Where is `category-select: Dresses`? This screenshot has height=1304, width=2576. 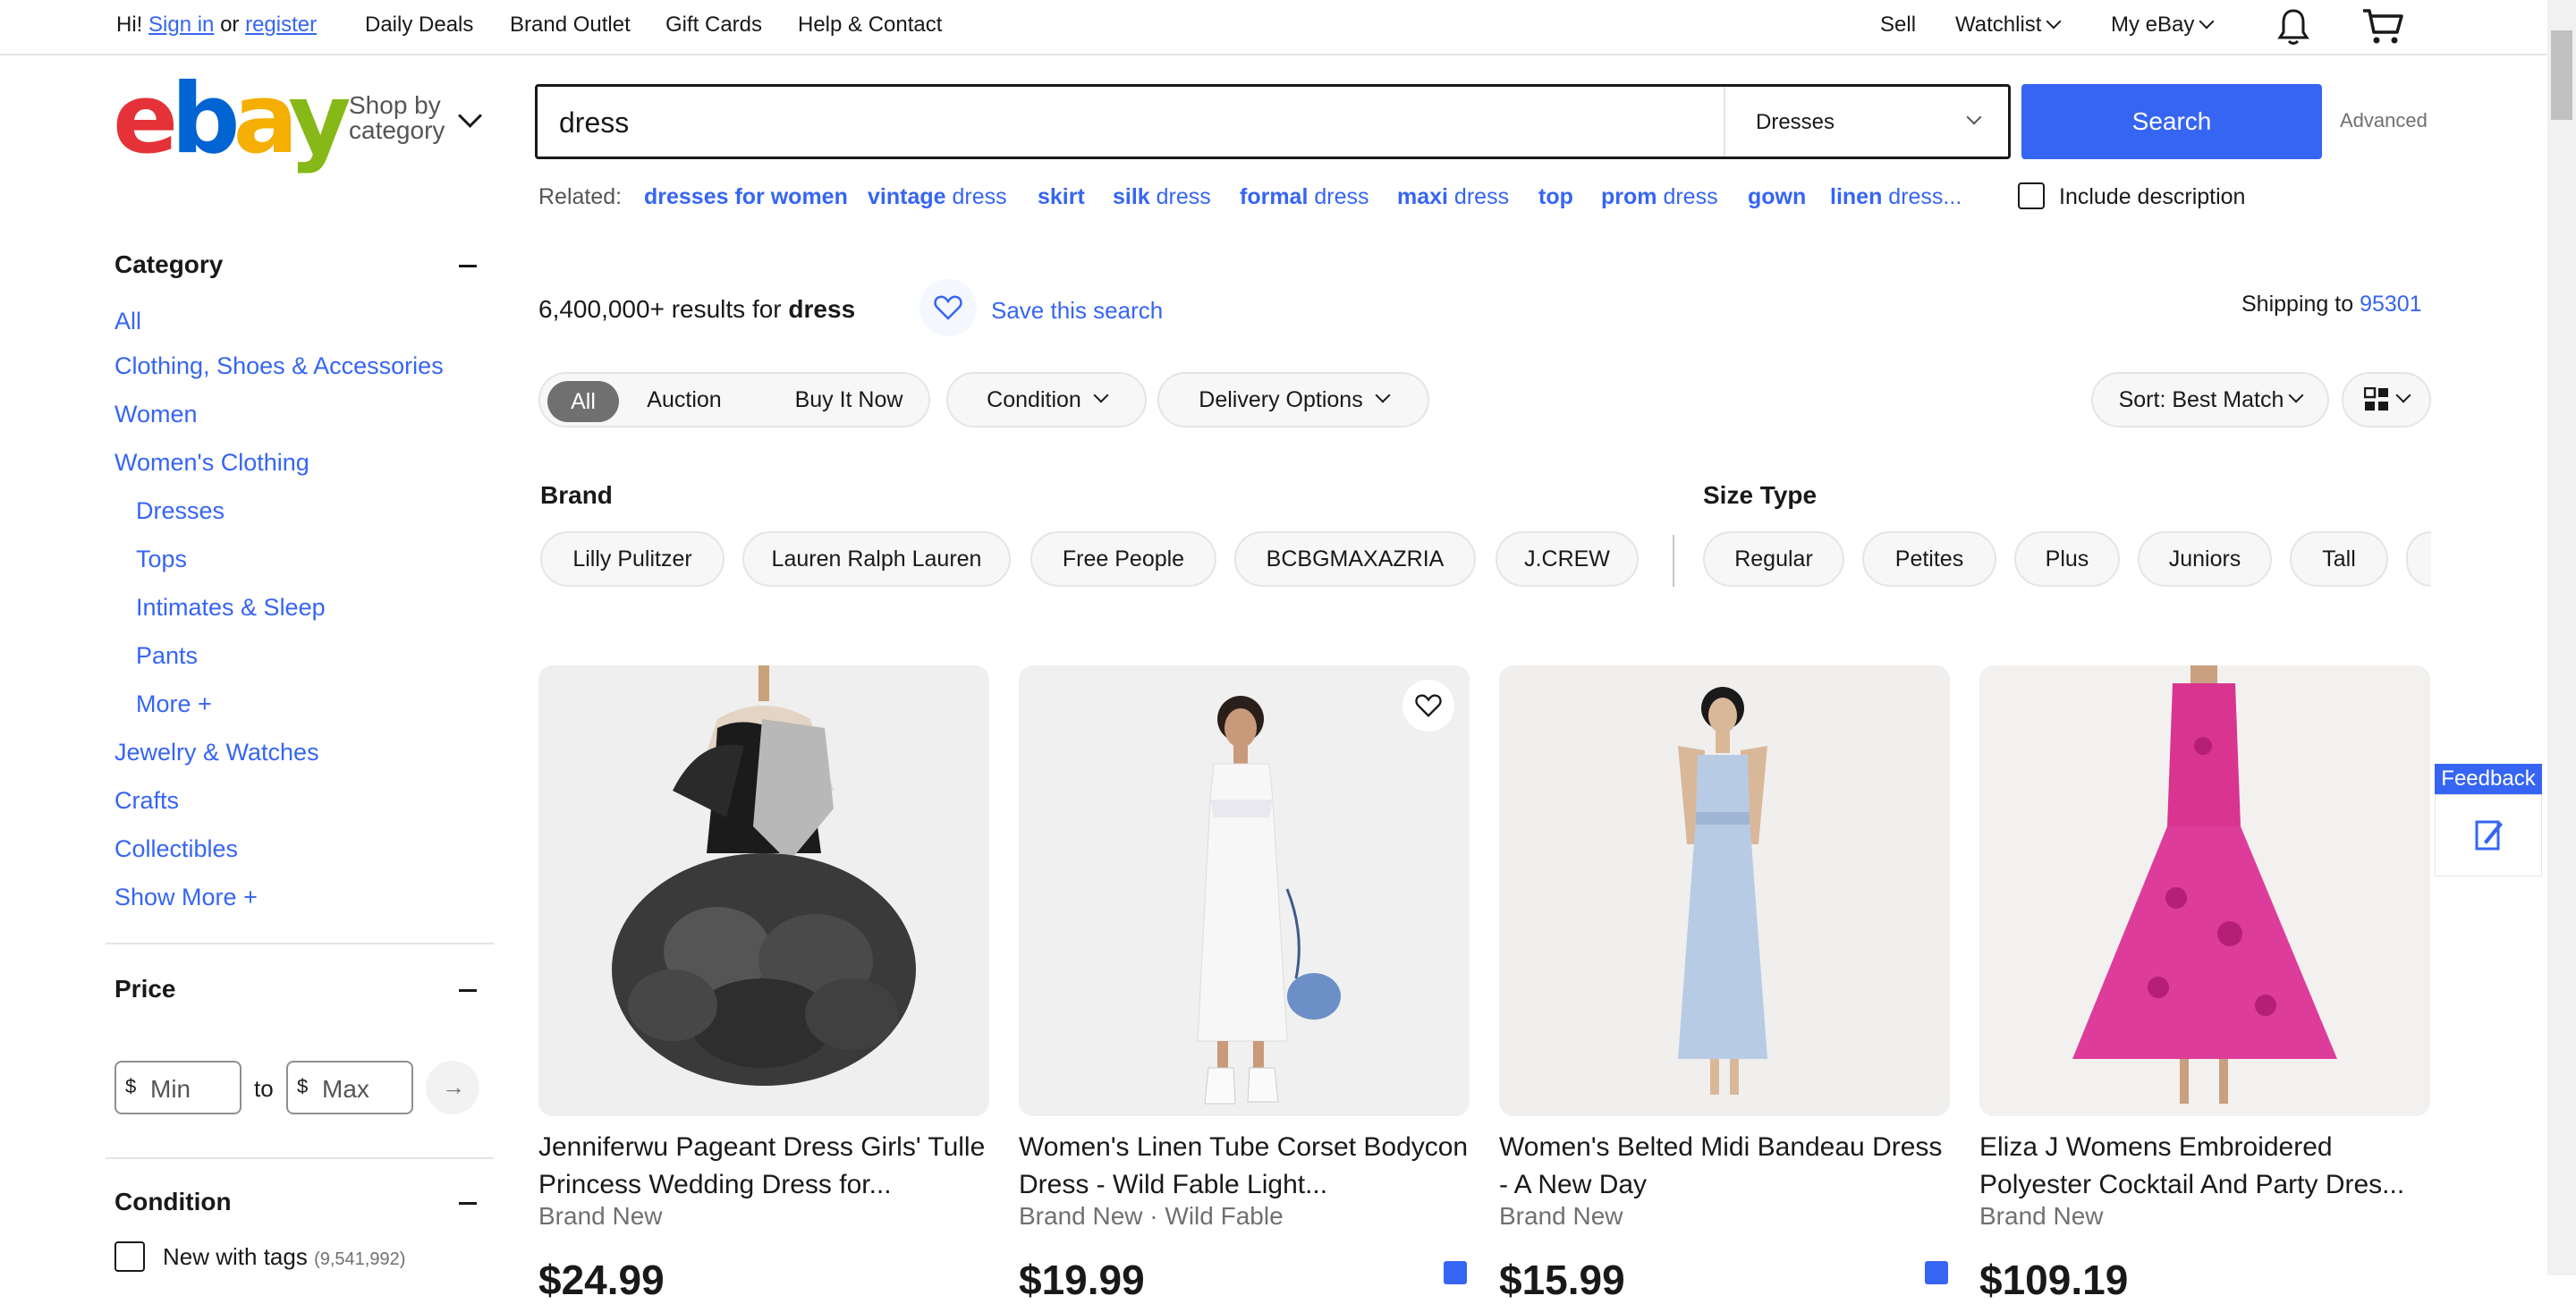
category-select: Dresses is located at coordinates (1795, 123).